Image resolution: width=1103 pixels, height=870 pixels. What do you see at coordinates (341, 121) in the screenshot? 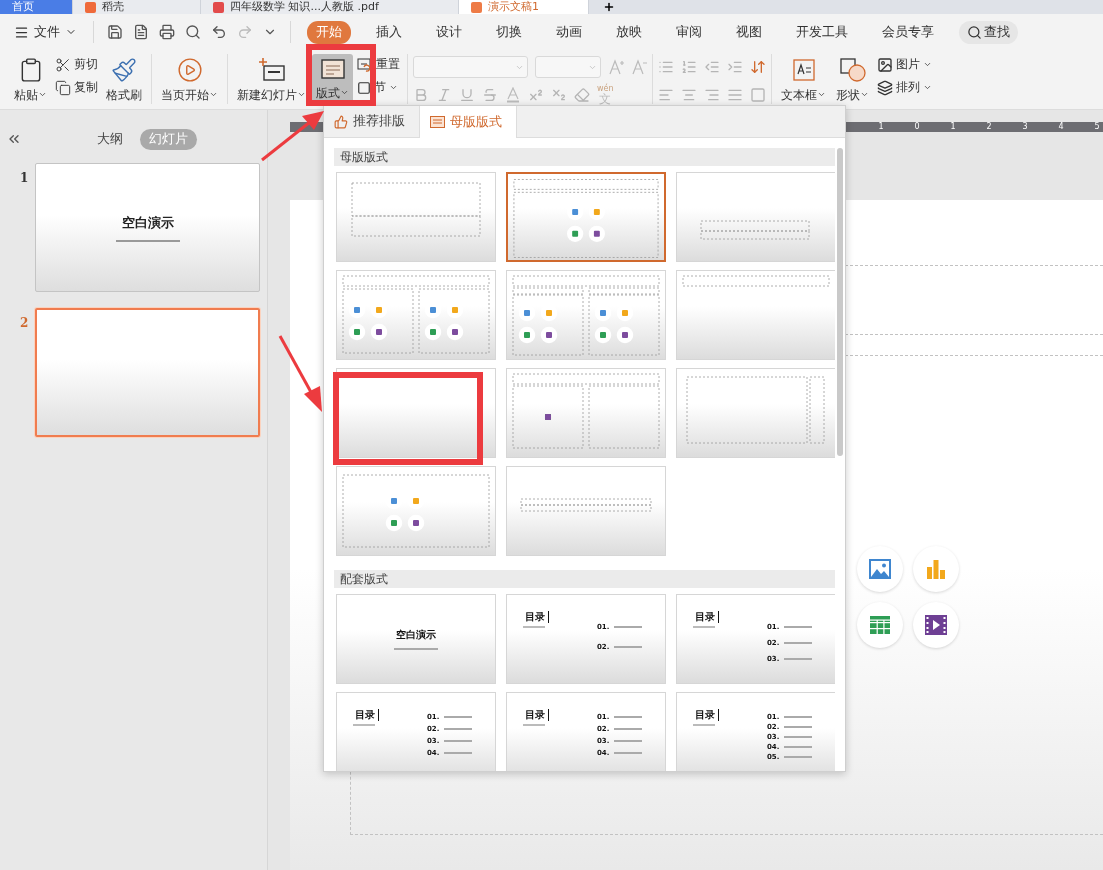
I see `thumbs-up-icon` at bounding box center [341, 121].